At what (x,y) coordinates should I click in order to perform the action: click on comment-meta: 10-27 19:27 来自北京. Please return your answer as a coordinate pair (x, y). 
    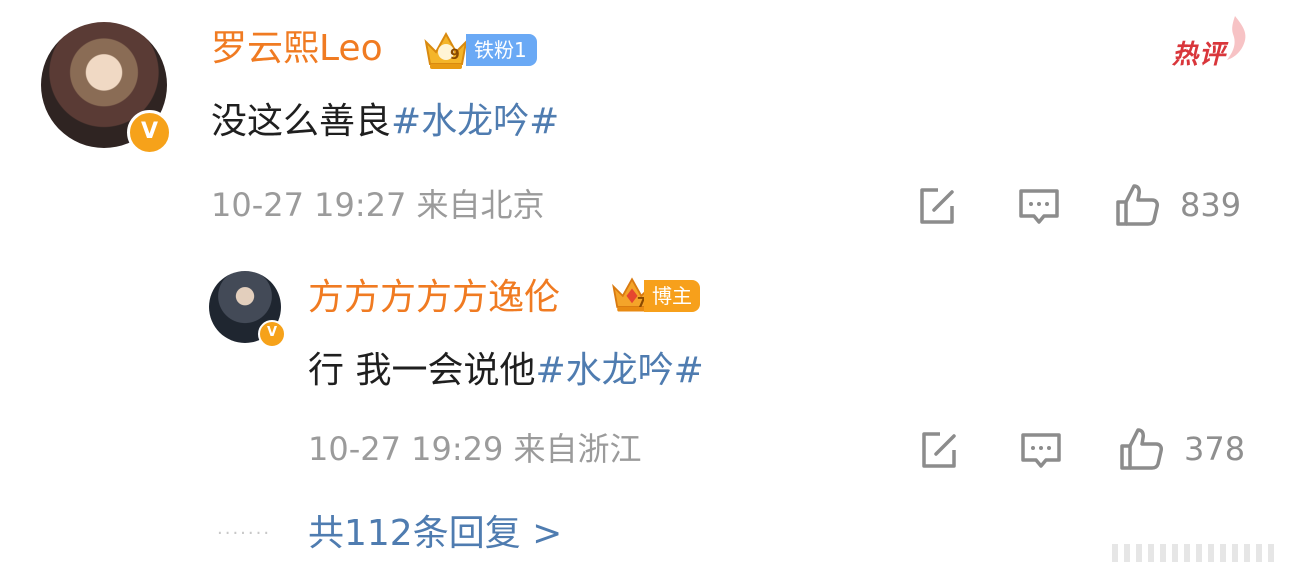
    Looking at the image, I should click on (378, 205).